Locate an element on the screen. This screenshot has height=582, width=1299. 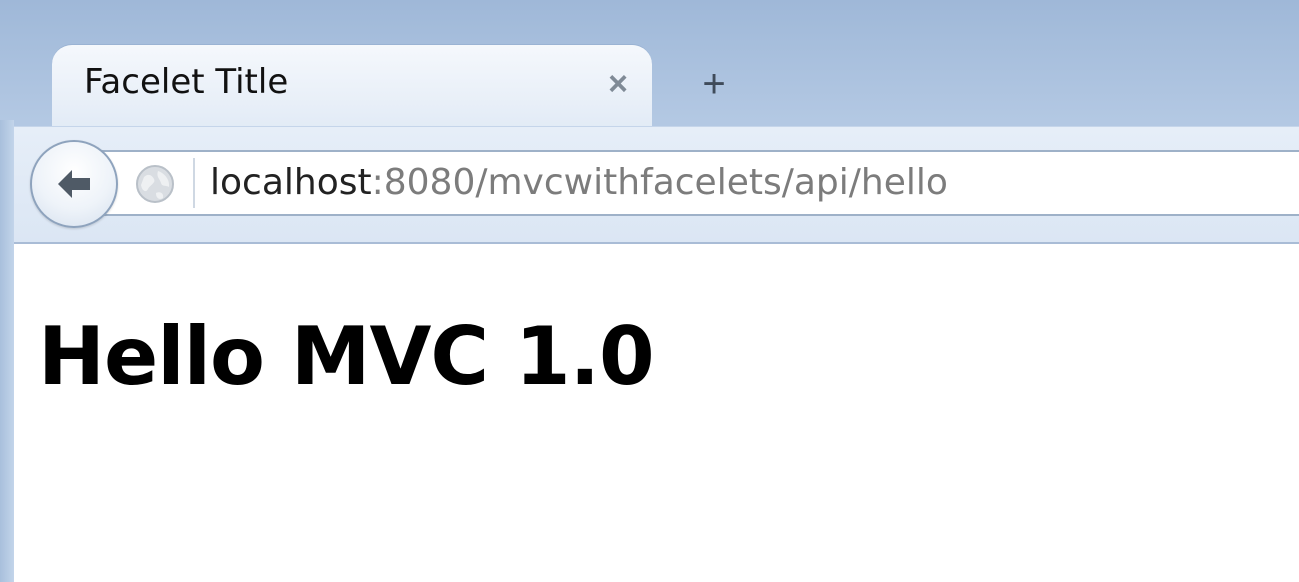
tab-title: Facelet Title is located at coordinates (186, 82).